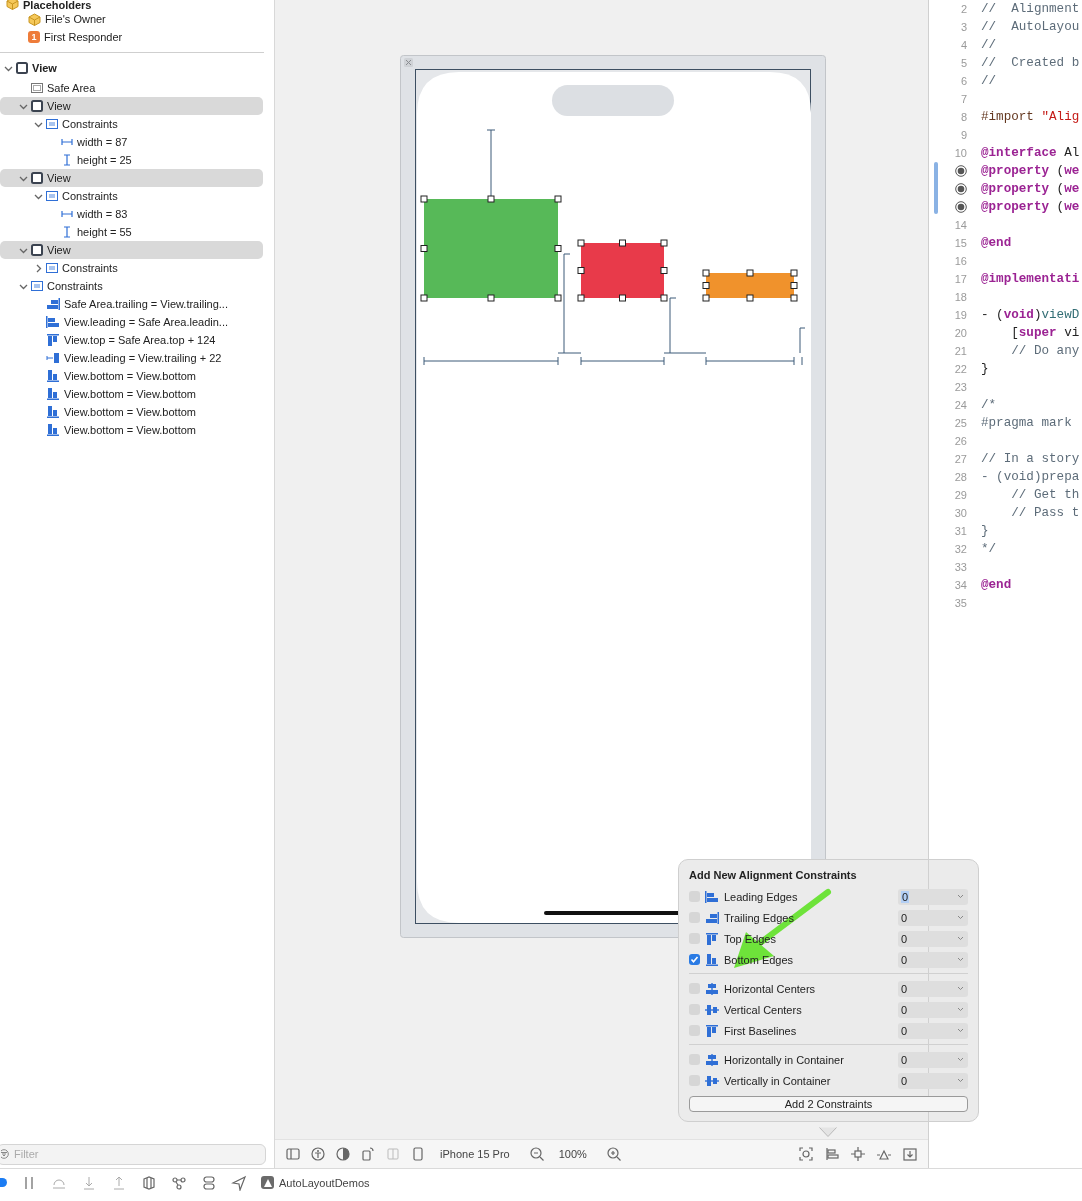 This screenshot has width=1082, height=1201. I want to click on environment-icon, so click(209, 1182).